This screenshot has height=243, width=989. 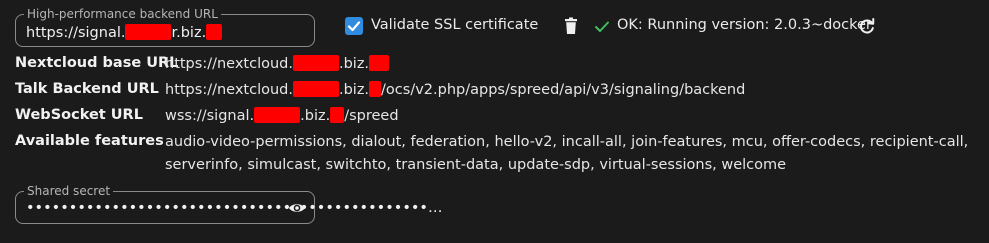 What do you see at coordinates (87, 89) in the screenshot?
I see `talk-backend-key: Talk Backend URL` at bounding box center [87, 89].